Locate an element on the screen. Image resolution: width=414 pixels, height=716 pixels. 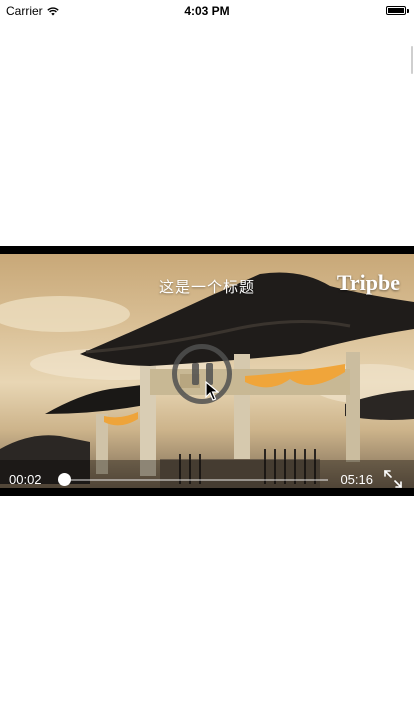
pause-bar-left is located at coordinates (195, 374).